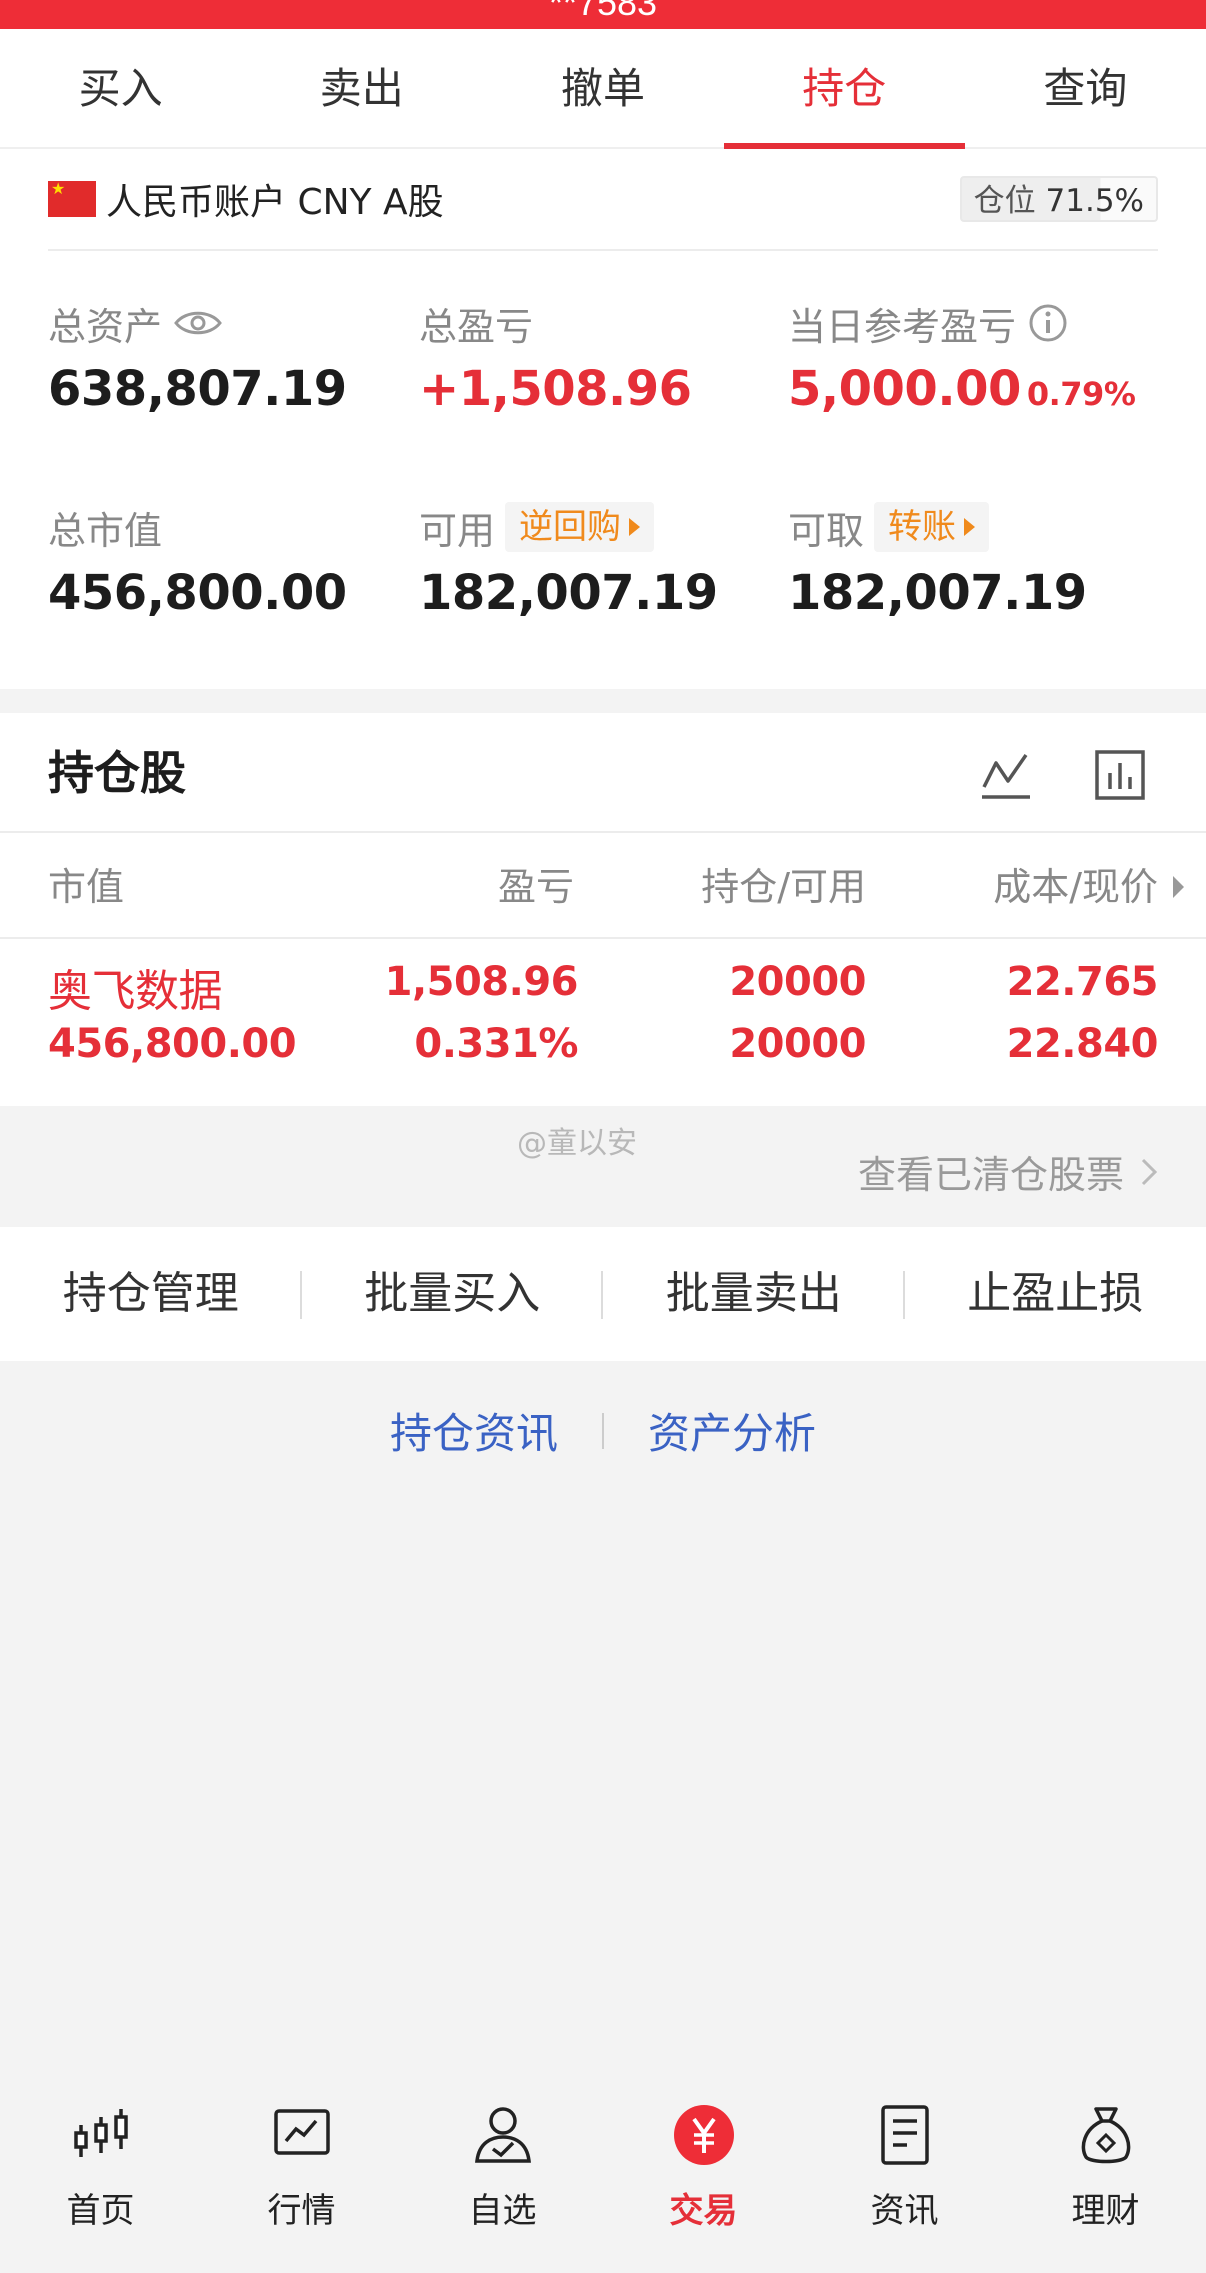 The height and width of the screenshot is (2273, 1206). I want to click on view-cleared-label: 查看已清仓股票, so click(990, 1175).